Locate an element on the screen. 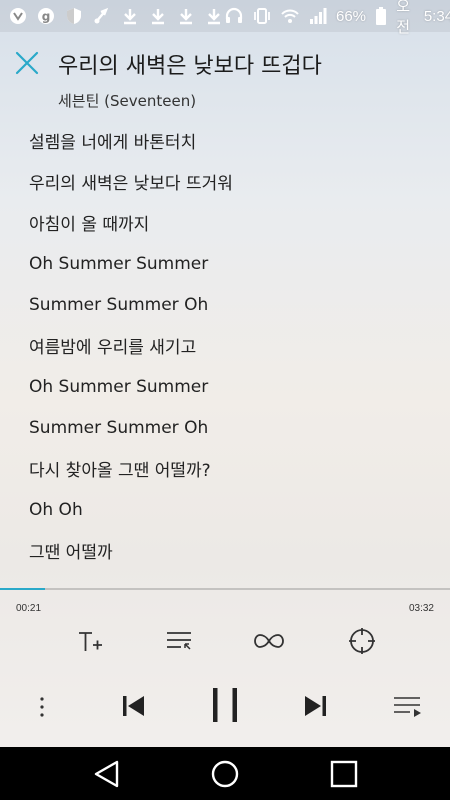 The height and width of the screenshot is (800, 450). close-button is located at coordinates (27, 63).